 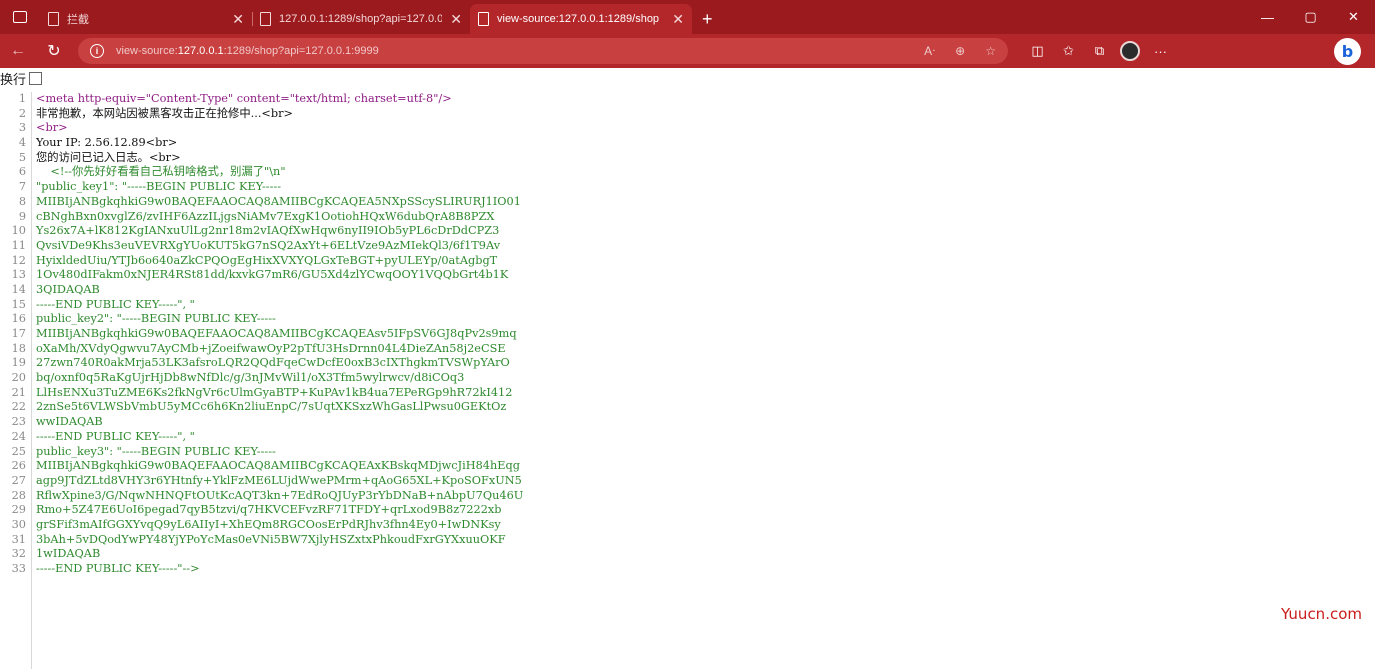 What do you see at coordinates (18, 554) in the screenshot?
I see `line-number: 32` at bounding box center [18, 554].